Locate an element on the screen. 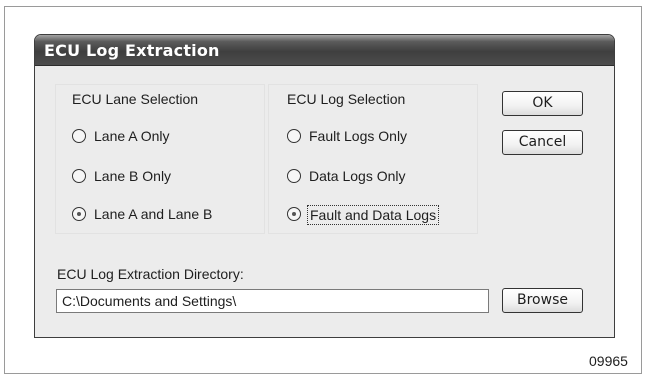 The image size is (647, 379). lane-selection-title: ECU Lane Selection is located at coordinates (135, 99).